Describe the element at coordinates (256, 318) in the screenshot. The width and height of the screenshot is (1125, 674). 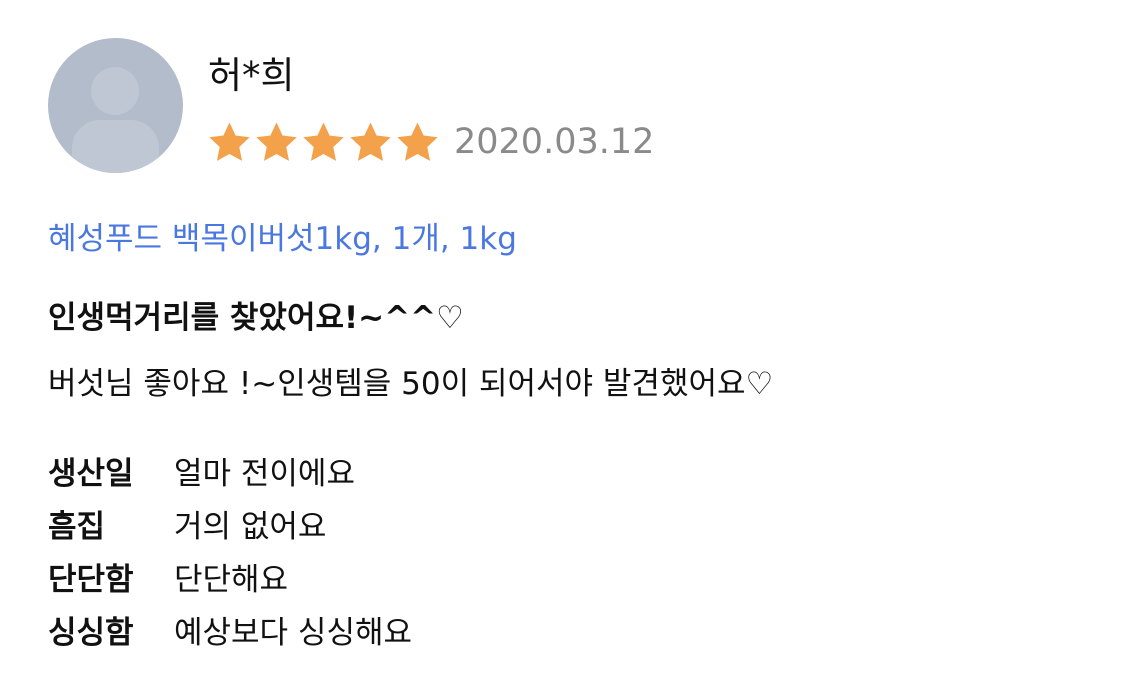
I see `review-headline: 인생먹거리를 찾았어요!~^^♡` at that location.